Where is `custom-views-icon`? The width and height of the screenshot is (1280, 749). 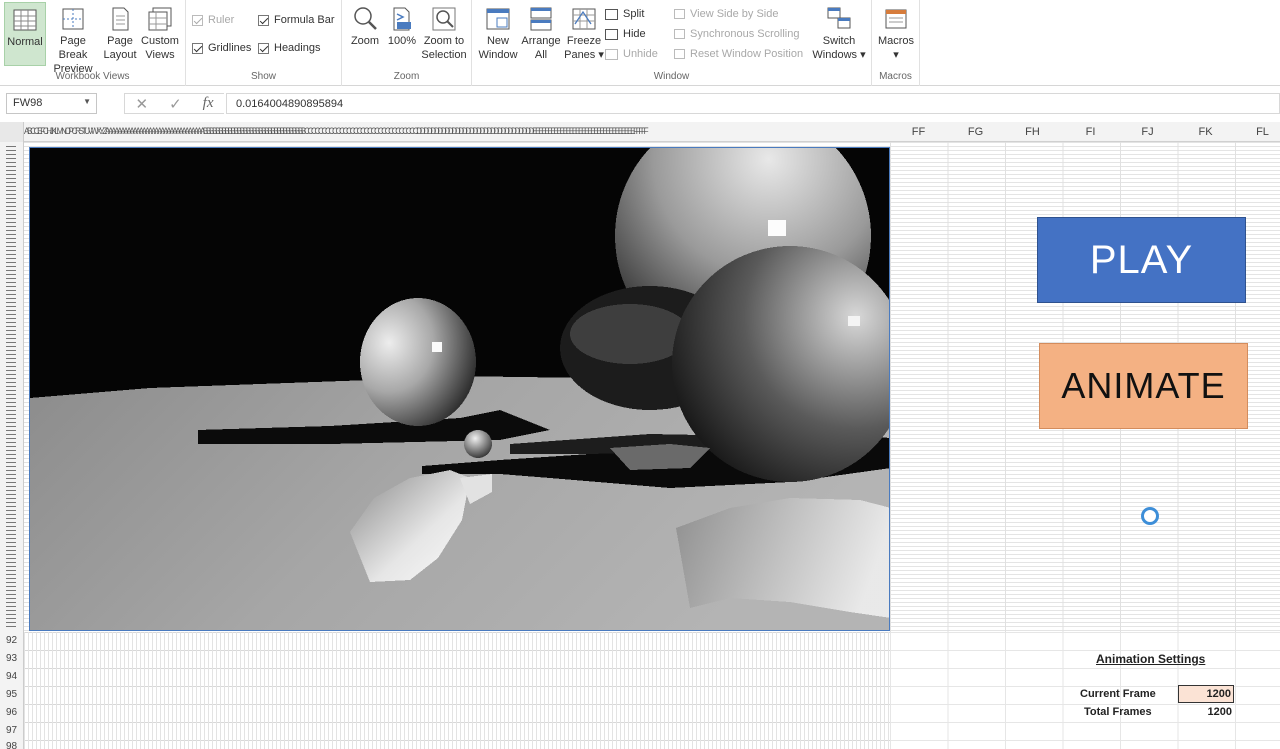 custom-views-icon is located at coordinates (160, 19).